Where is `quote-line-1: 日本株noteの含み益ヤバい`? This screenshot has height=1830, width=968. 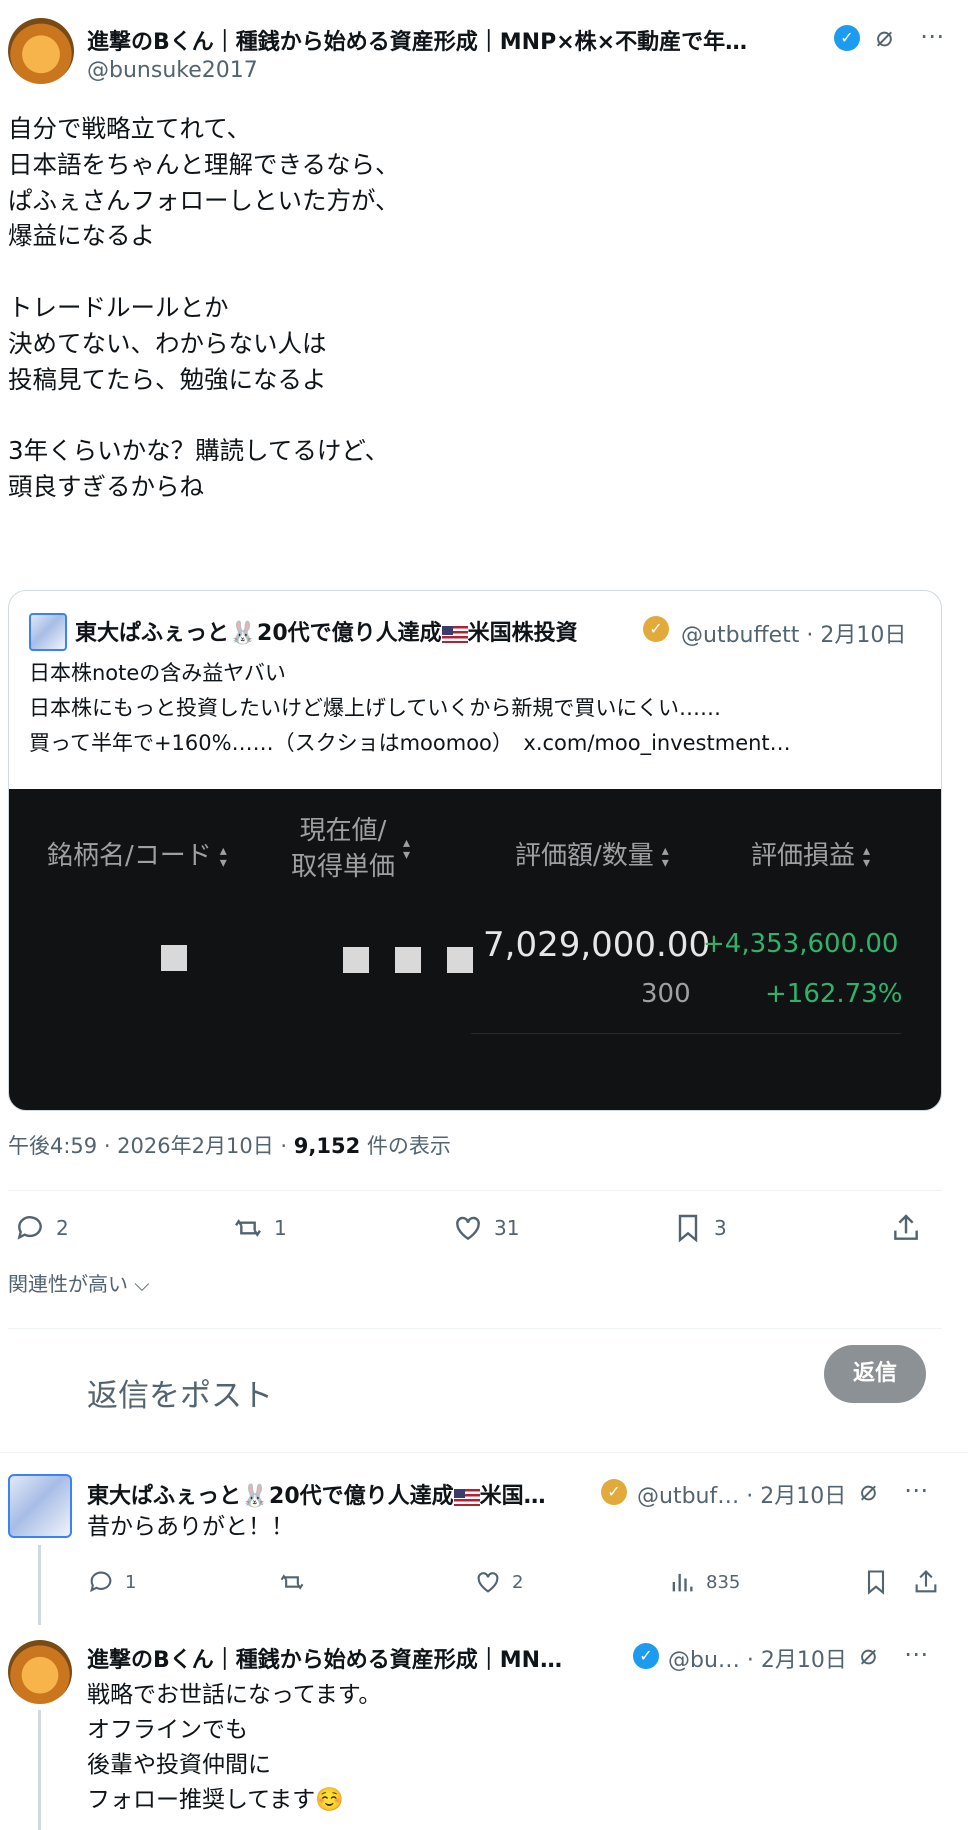
quote-line-1: 日本株noteの含み益ヤバい is located at coordinates (157, 672).